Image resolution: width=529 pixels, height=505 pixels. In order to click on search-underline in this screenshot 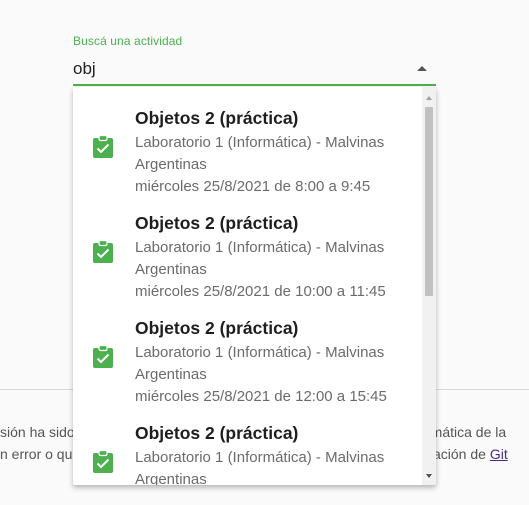, I will do `click(254, 85)`.